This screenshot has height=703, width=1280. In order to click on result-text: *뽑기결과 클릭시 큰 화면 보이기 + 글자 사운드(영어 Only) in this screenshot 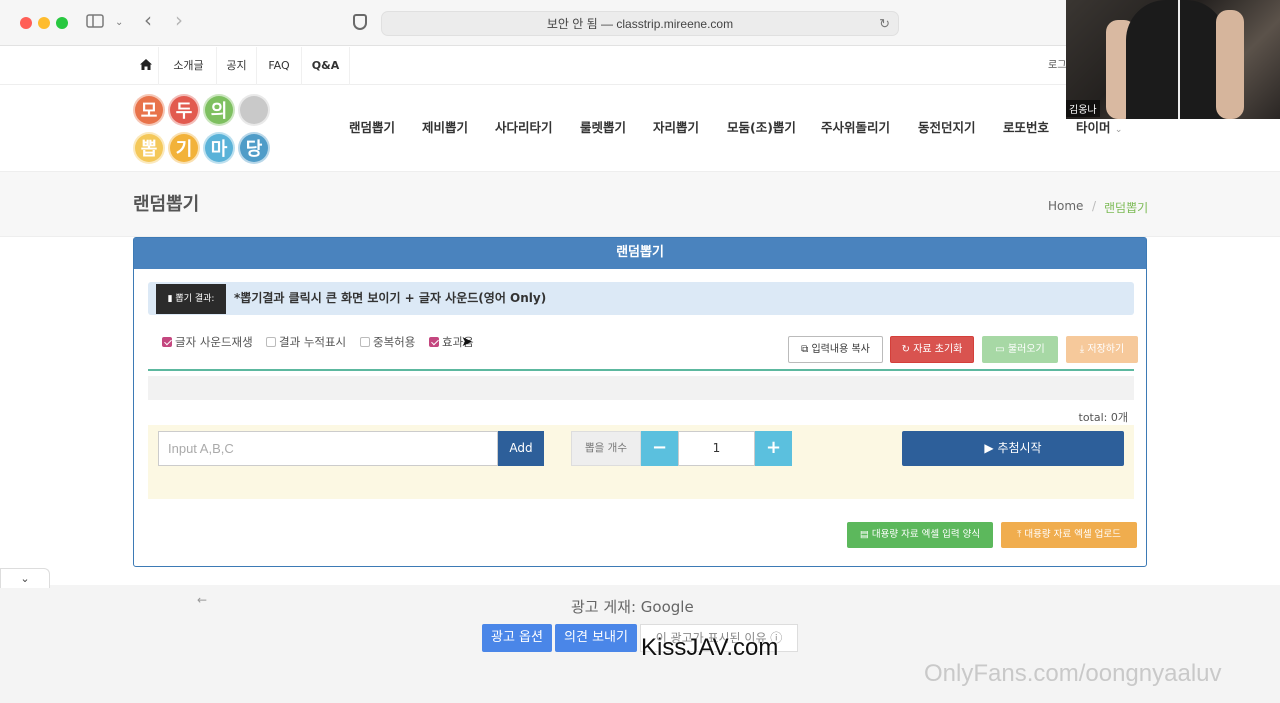, I will do `click(390, 298)`.